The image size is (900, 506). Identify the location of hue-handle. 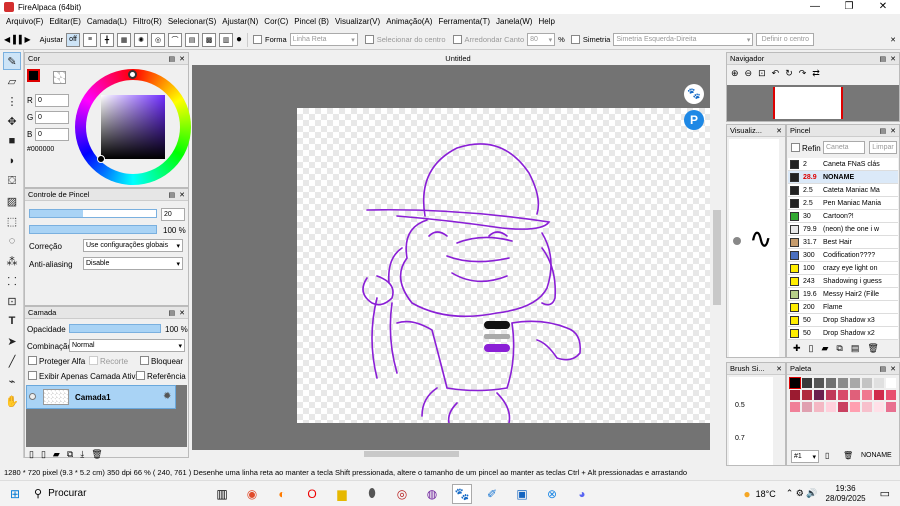
(132, 74).